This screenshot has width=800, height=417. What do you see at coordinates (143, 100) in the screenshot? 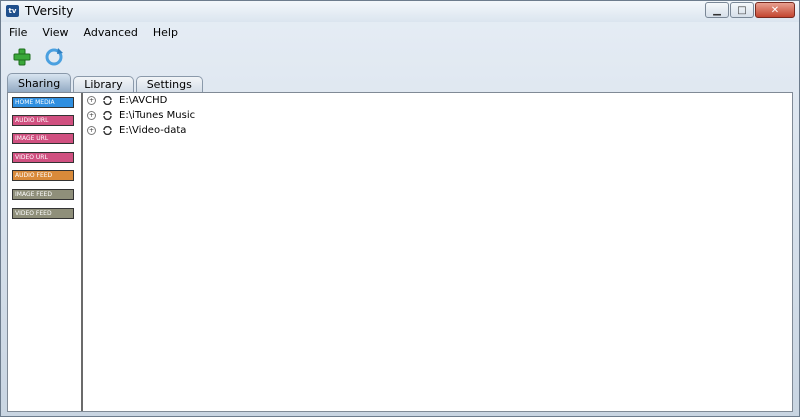
I see `tree-item-label: E:\AVCHD` at bounding box center [143, 100].